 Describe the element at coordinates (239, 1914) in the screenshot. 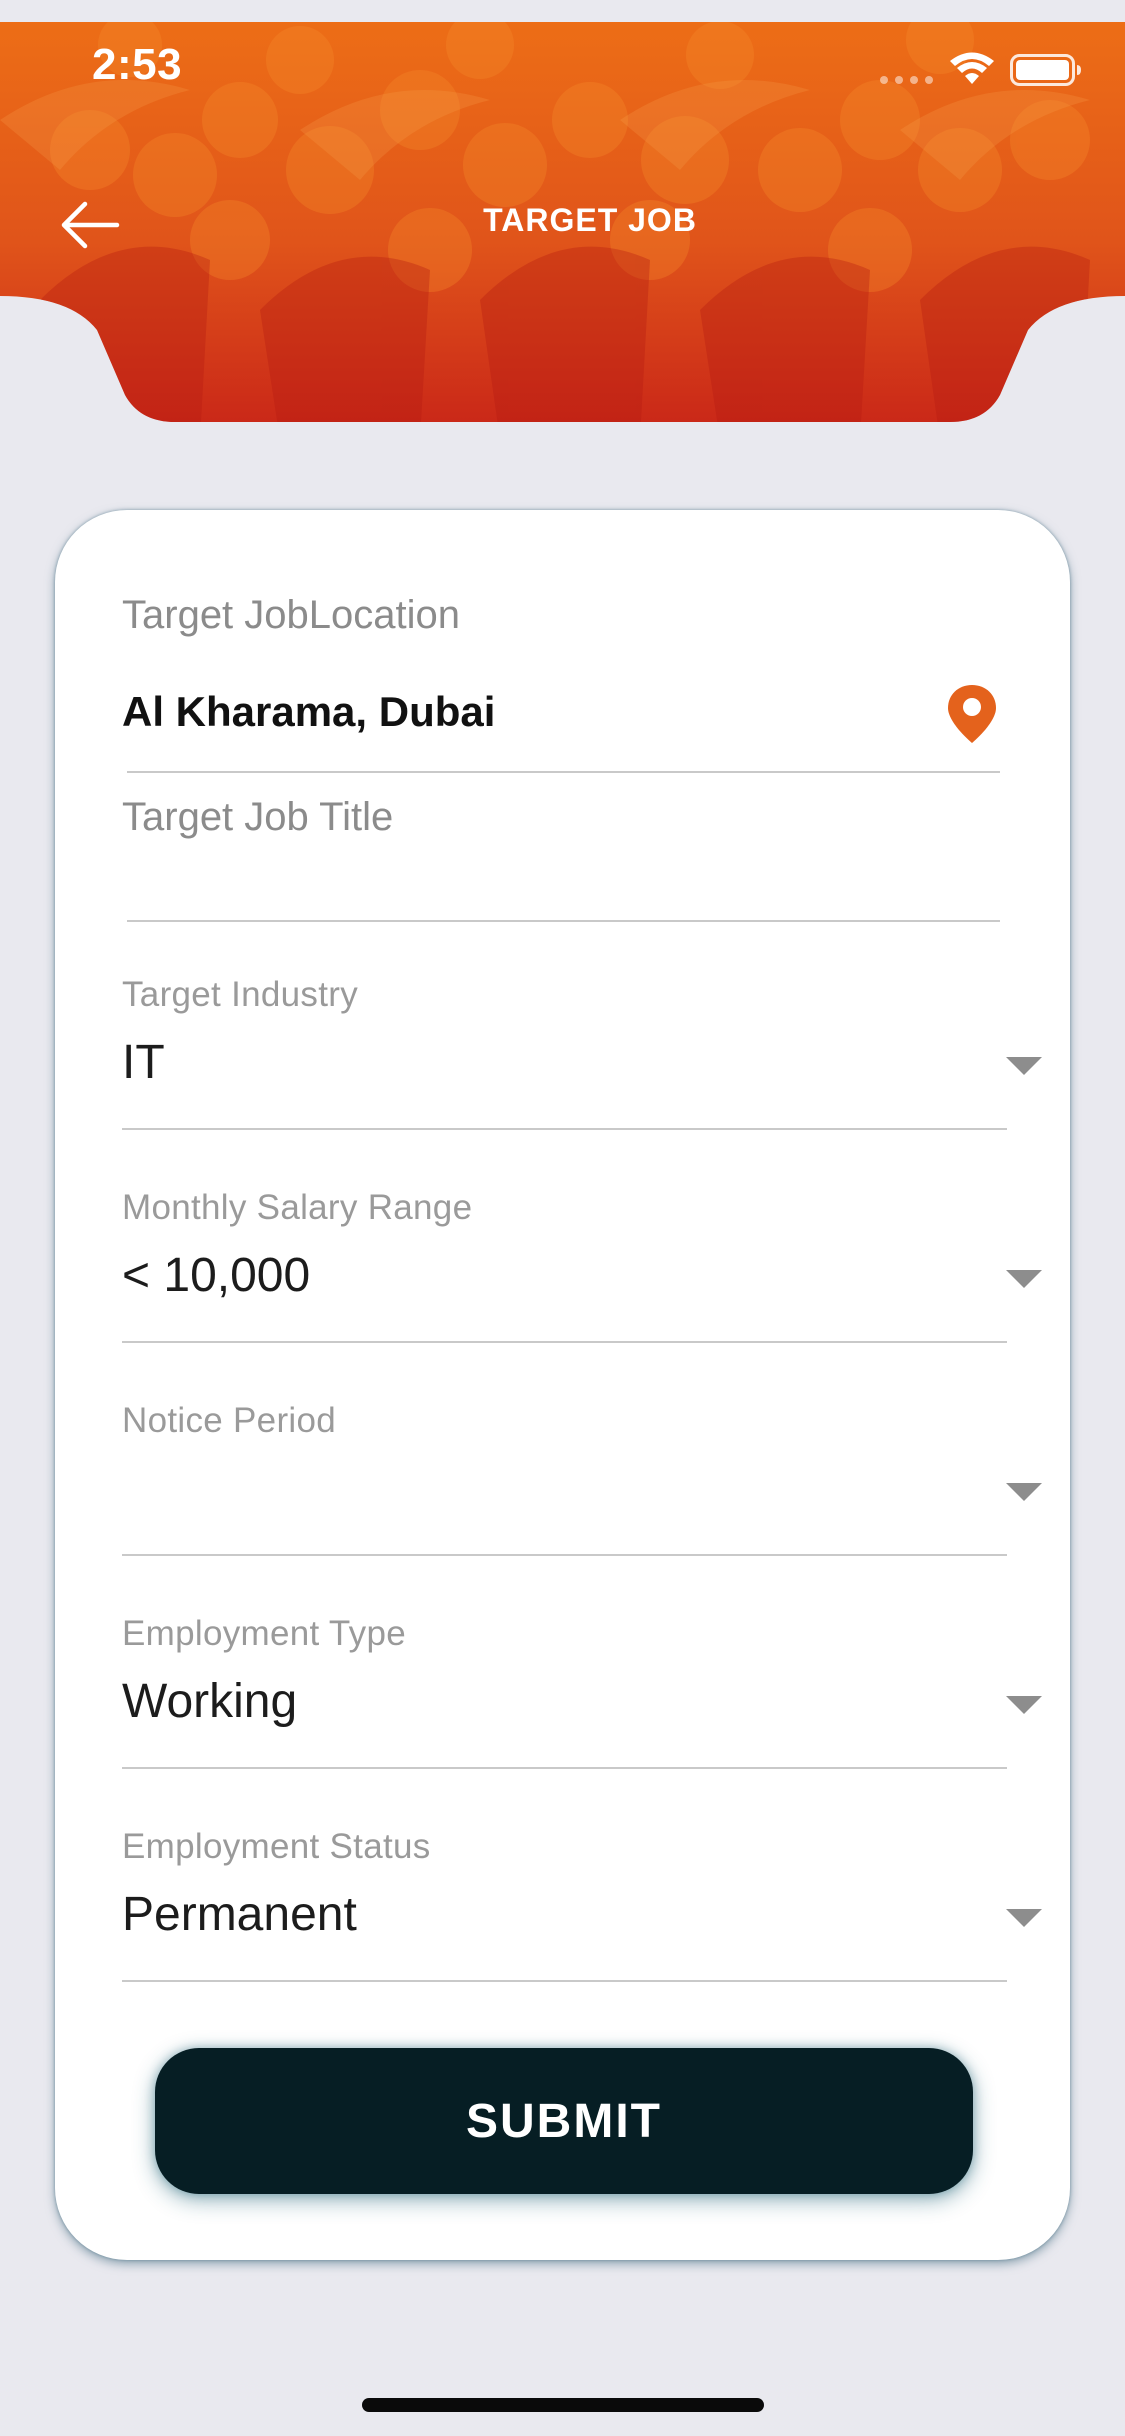

I see `employment-status-value: Permanent` at that location.